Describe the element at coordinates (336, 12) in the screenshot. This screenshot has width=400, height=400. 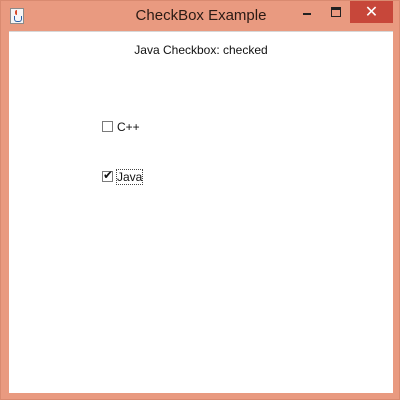
I see `maximize-button` at that location.